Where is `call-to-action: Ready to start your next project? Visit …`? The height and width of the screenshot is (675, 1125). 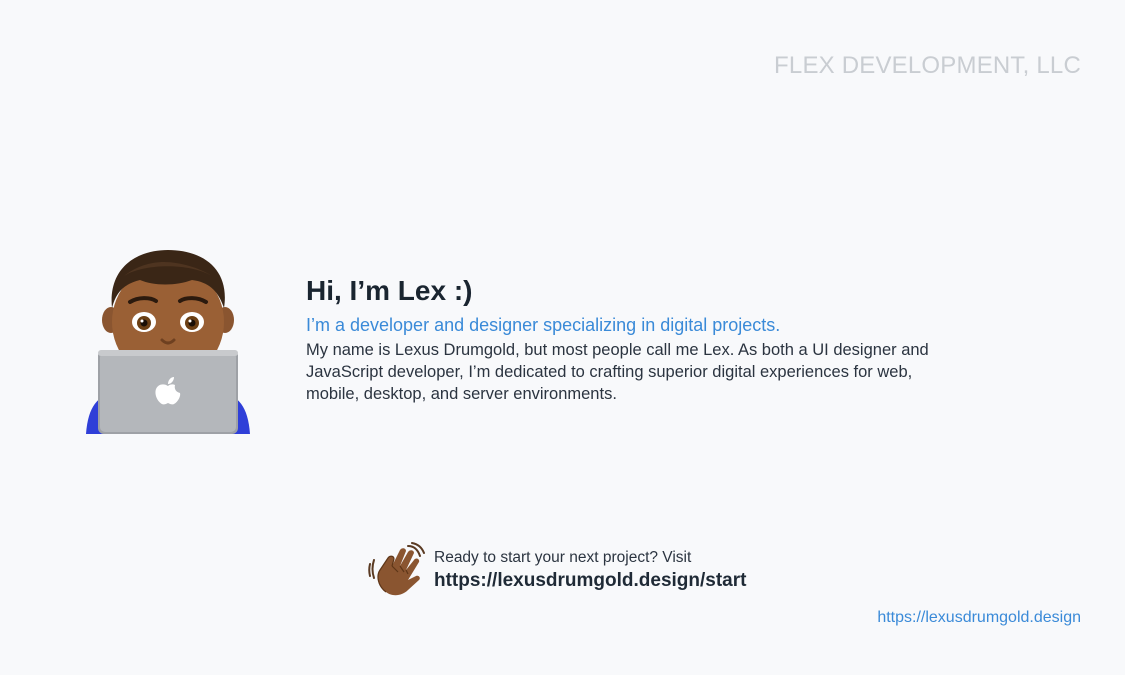 call-to-action: Ready to start your next project? Visit … is located at coordinates (578, 571).